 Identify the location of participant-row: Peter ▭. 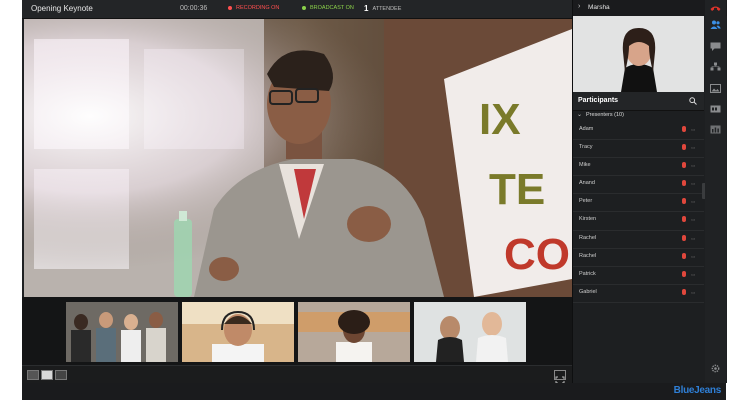
(638, 203).